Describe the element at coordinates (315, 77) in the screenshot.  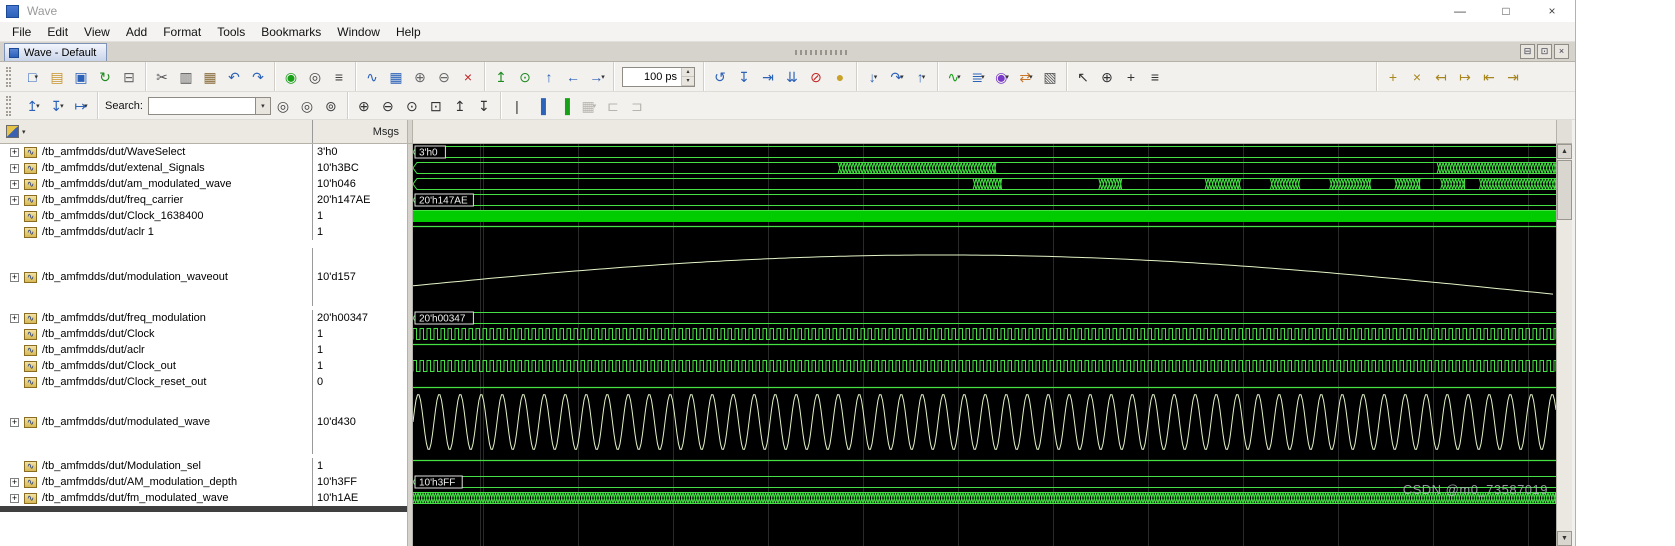
I see `find-button: ◎` at that location.